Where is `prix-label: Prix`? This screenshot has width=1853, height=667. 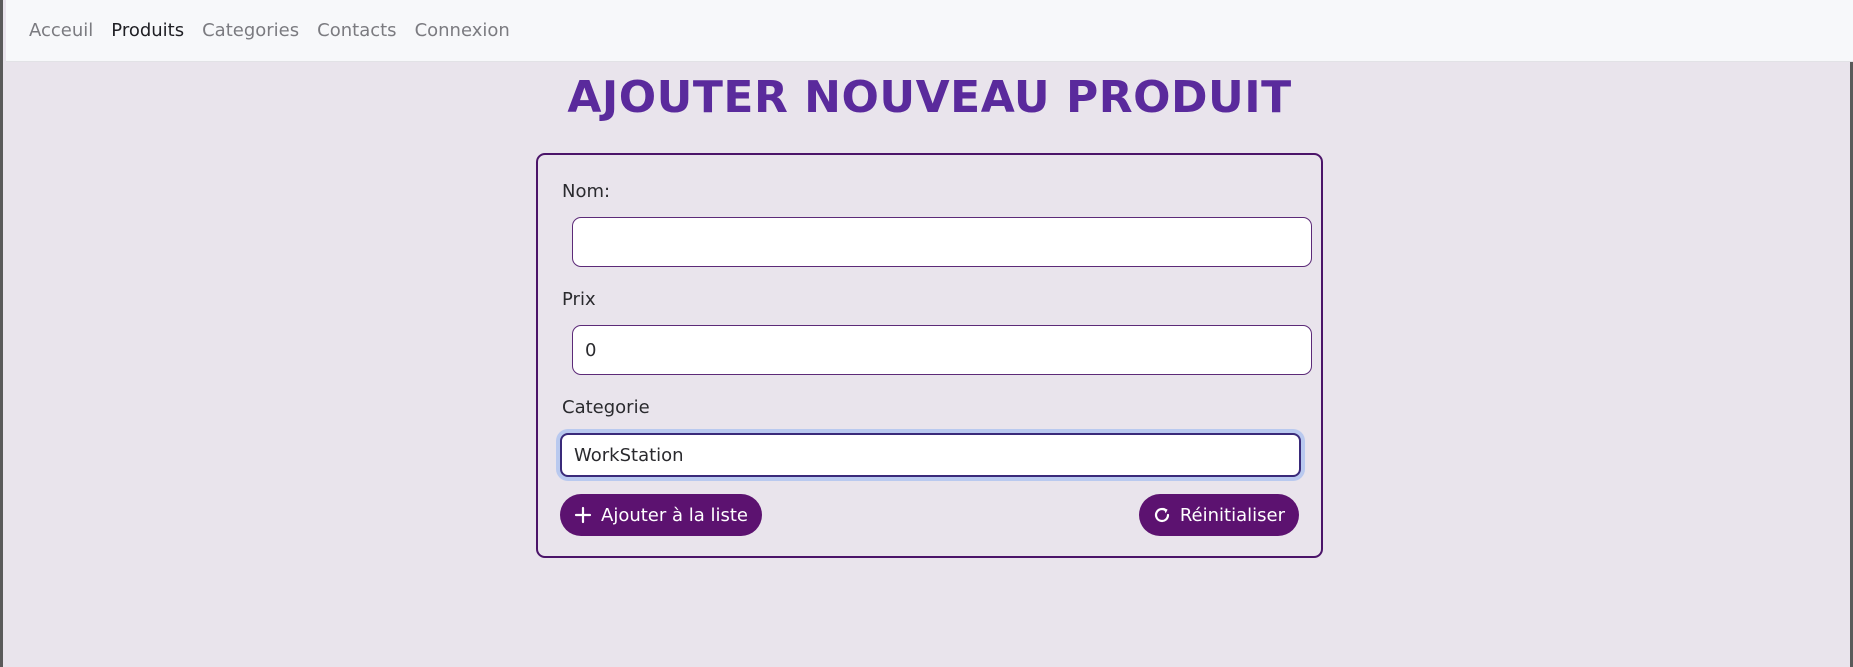
prix-label: Prix is located at coordinates (579, 299).